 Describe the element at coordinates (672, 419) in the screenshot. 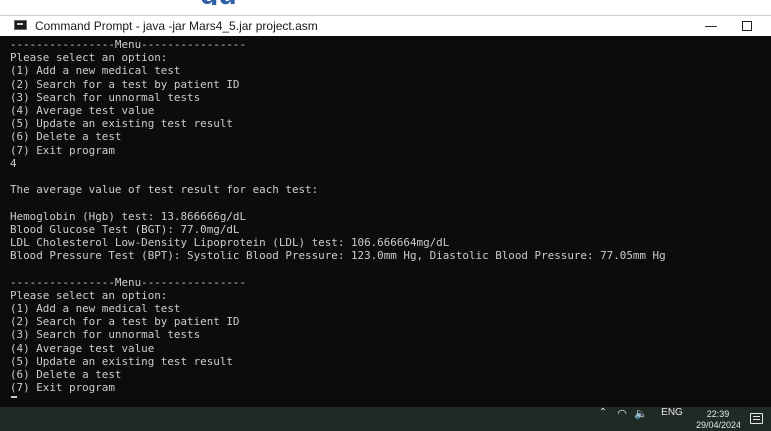

I see `input-language: ENG` at that location.